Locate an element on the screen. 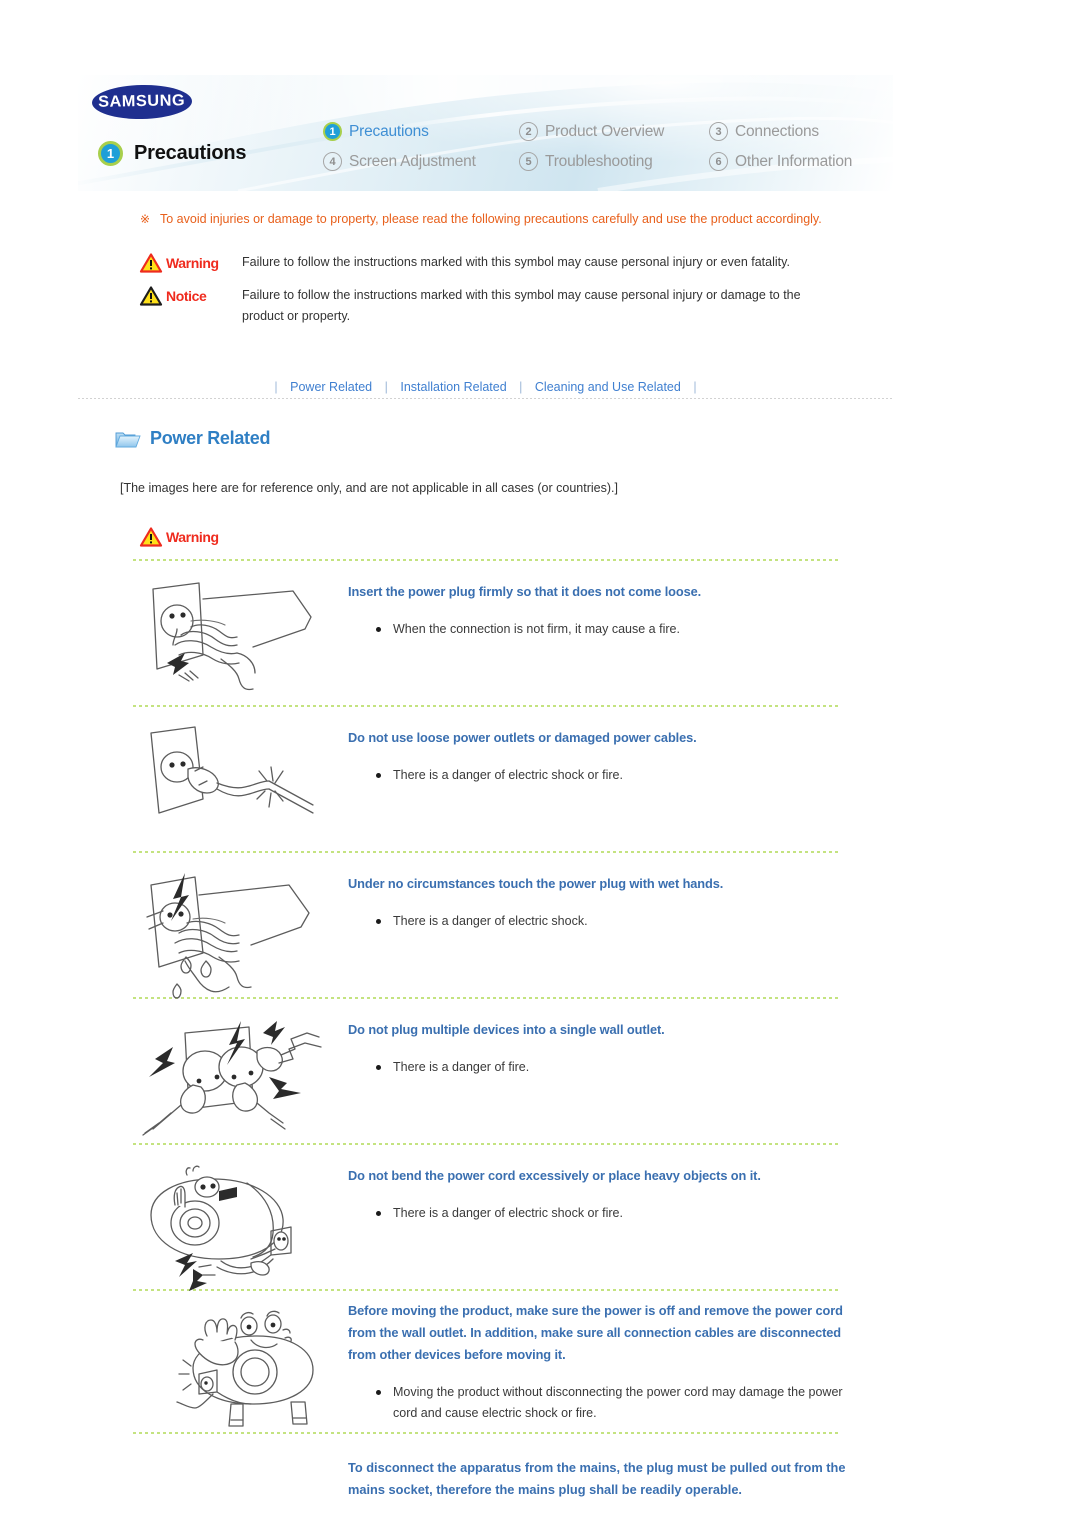 This screenshot has width=1080, height=1528. section-heading: Power Related is located at coordinates (192, 438).